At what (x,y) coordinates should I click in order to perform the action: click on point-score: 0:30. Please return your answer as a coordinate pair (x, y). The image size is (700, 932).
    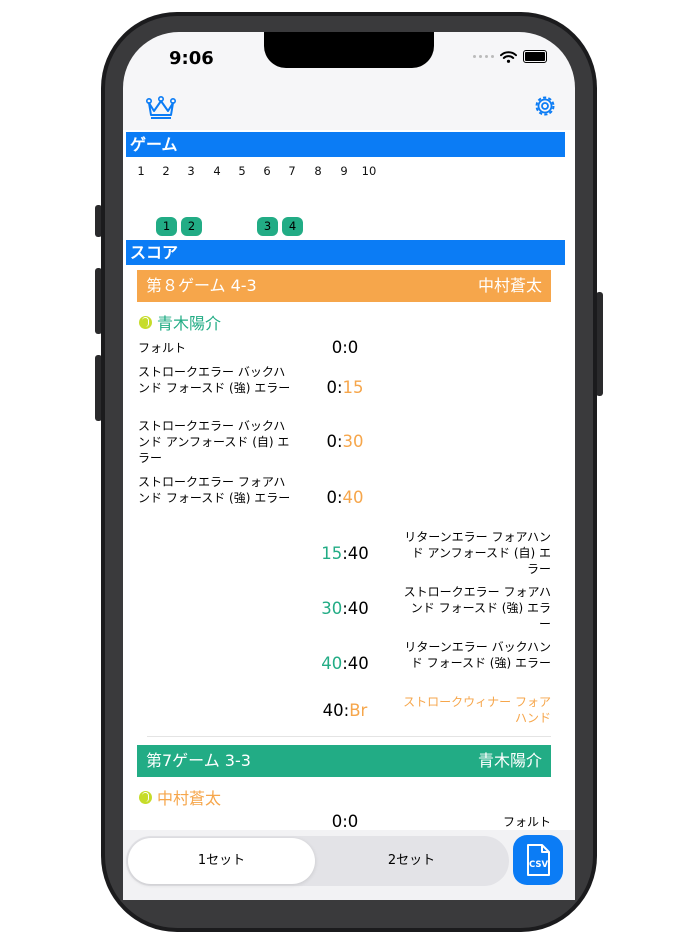
    Looking at the image, I should click on (345, 441).